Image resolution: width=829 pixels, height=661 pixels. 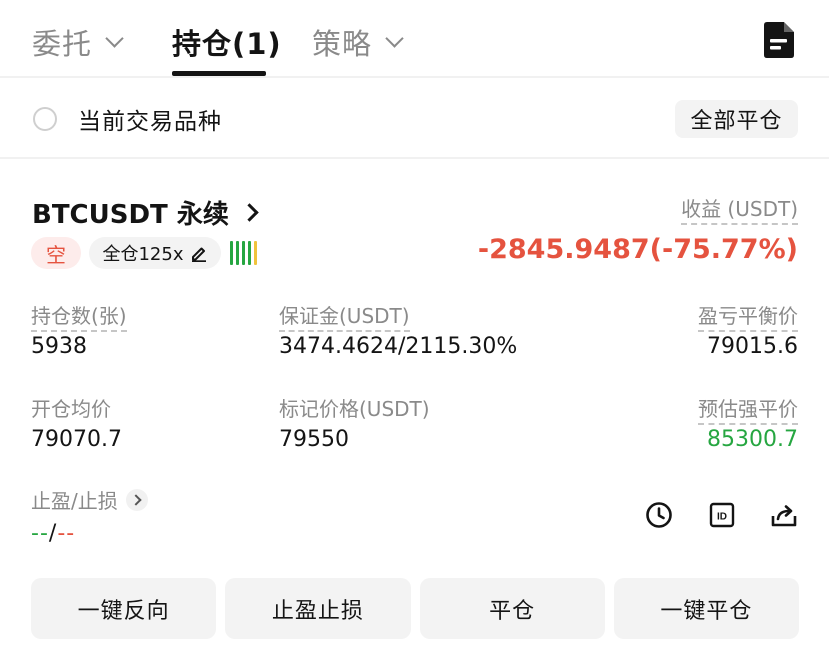 What do you see at coordinates (414, 39) in the screenshot?
I see `tab-bar: 委托 持仓(1) 策略` at bounding box center [414, 39].